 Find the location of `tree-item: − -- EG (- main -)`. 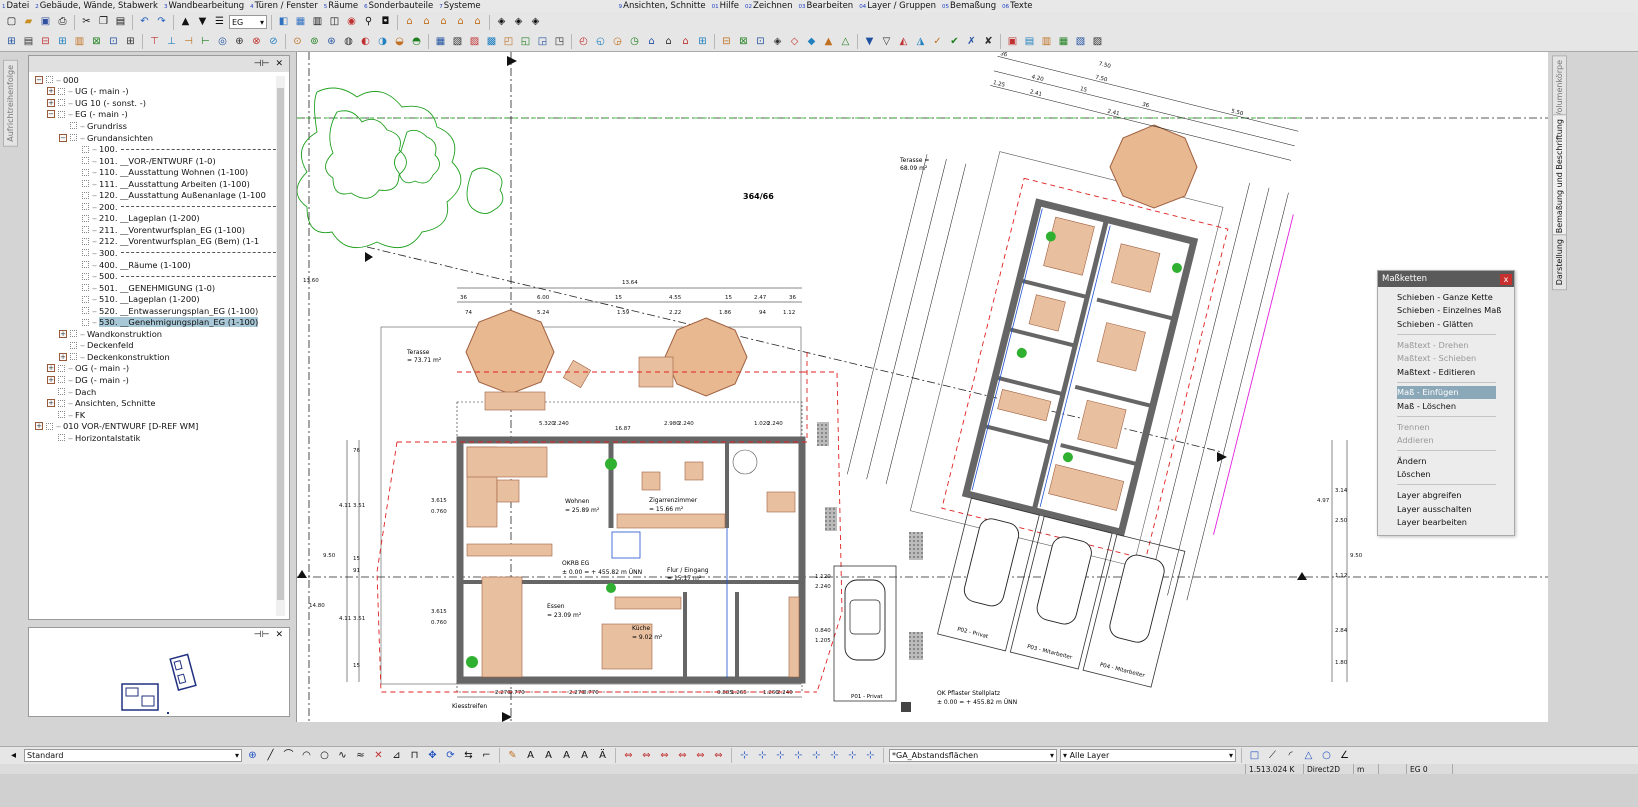

tree-item: − -- EG (- main -) is located at coordinates (158, 115).